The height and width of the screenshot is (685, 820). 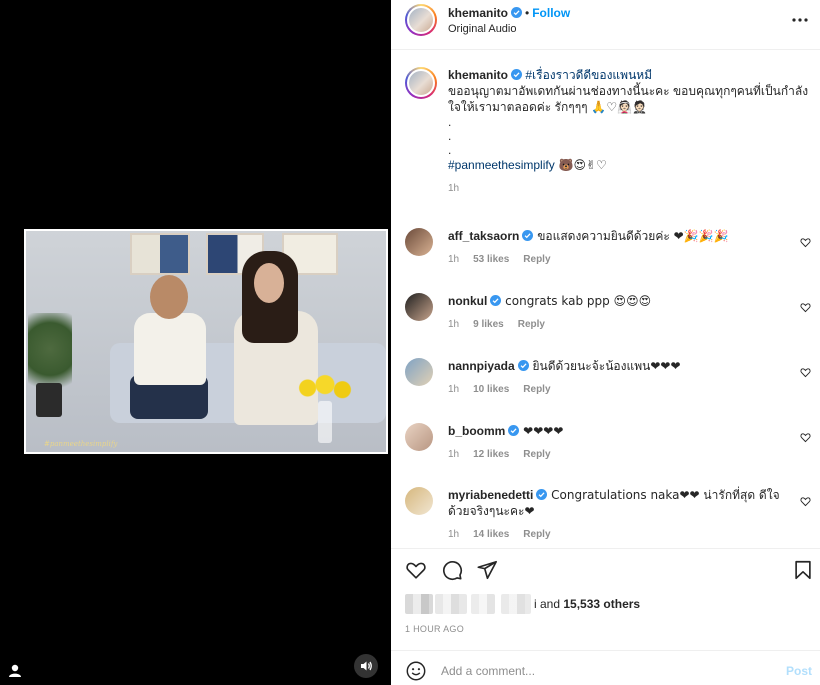 I want to click on comment-text: congrats kab ppp 😍😍😍, so click(x=576, y=301).